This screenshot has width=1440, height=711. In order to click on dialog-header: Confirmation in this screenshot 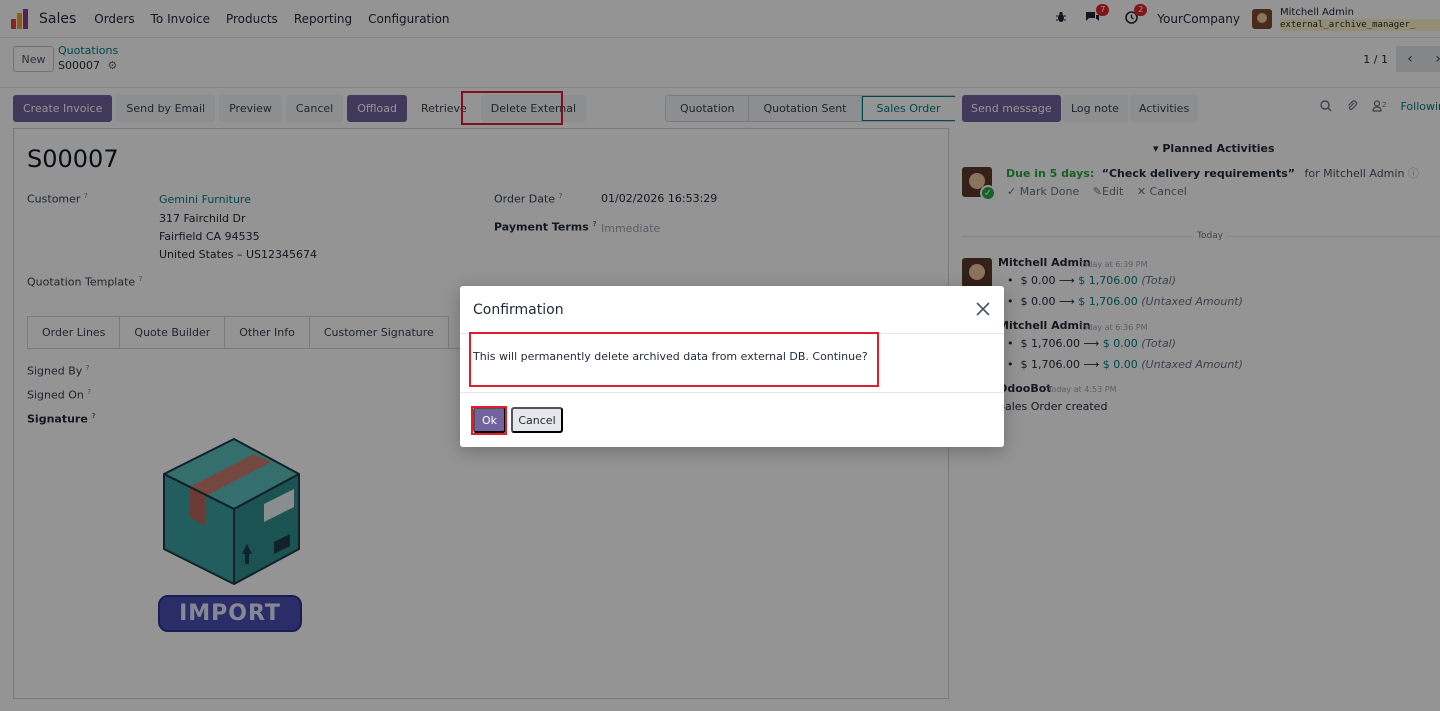, I will do `click(732, 310)`.